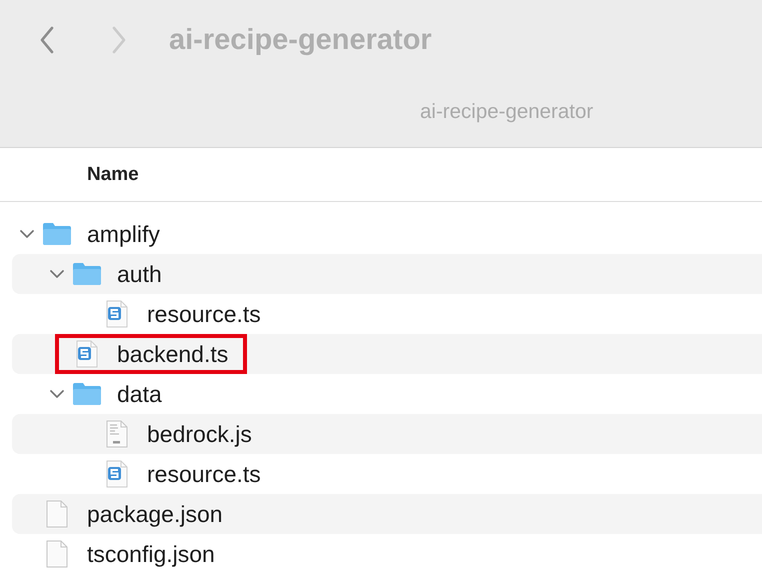 Image resolution: width=762 pixels, height=574 pixels. I want to click on window-title: ai-recipe-generator, so click(300, 40).